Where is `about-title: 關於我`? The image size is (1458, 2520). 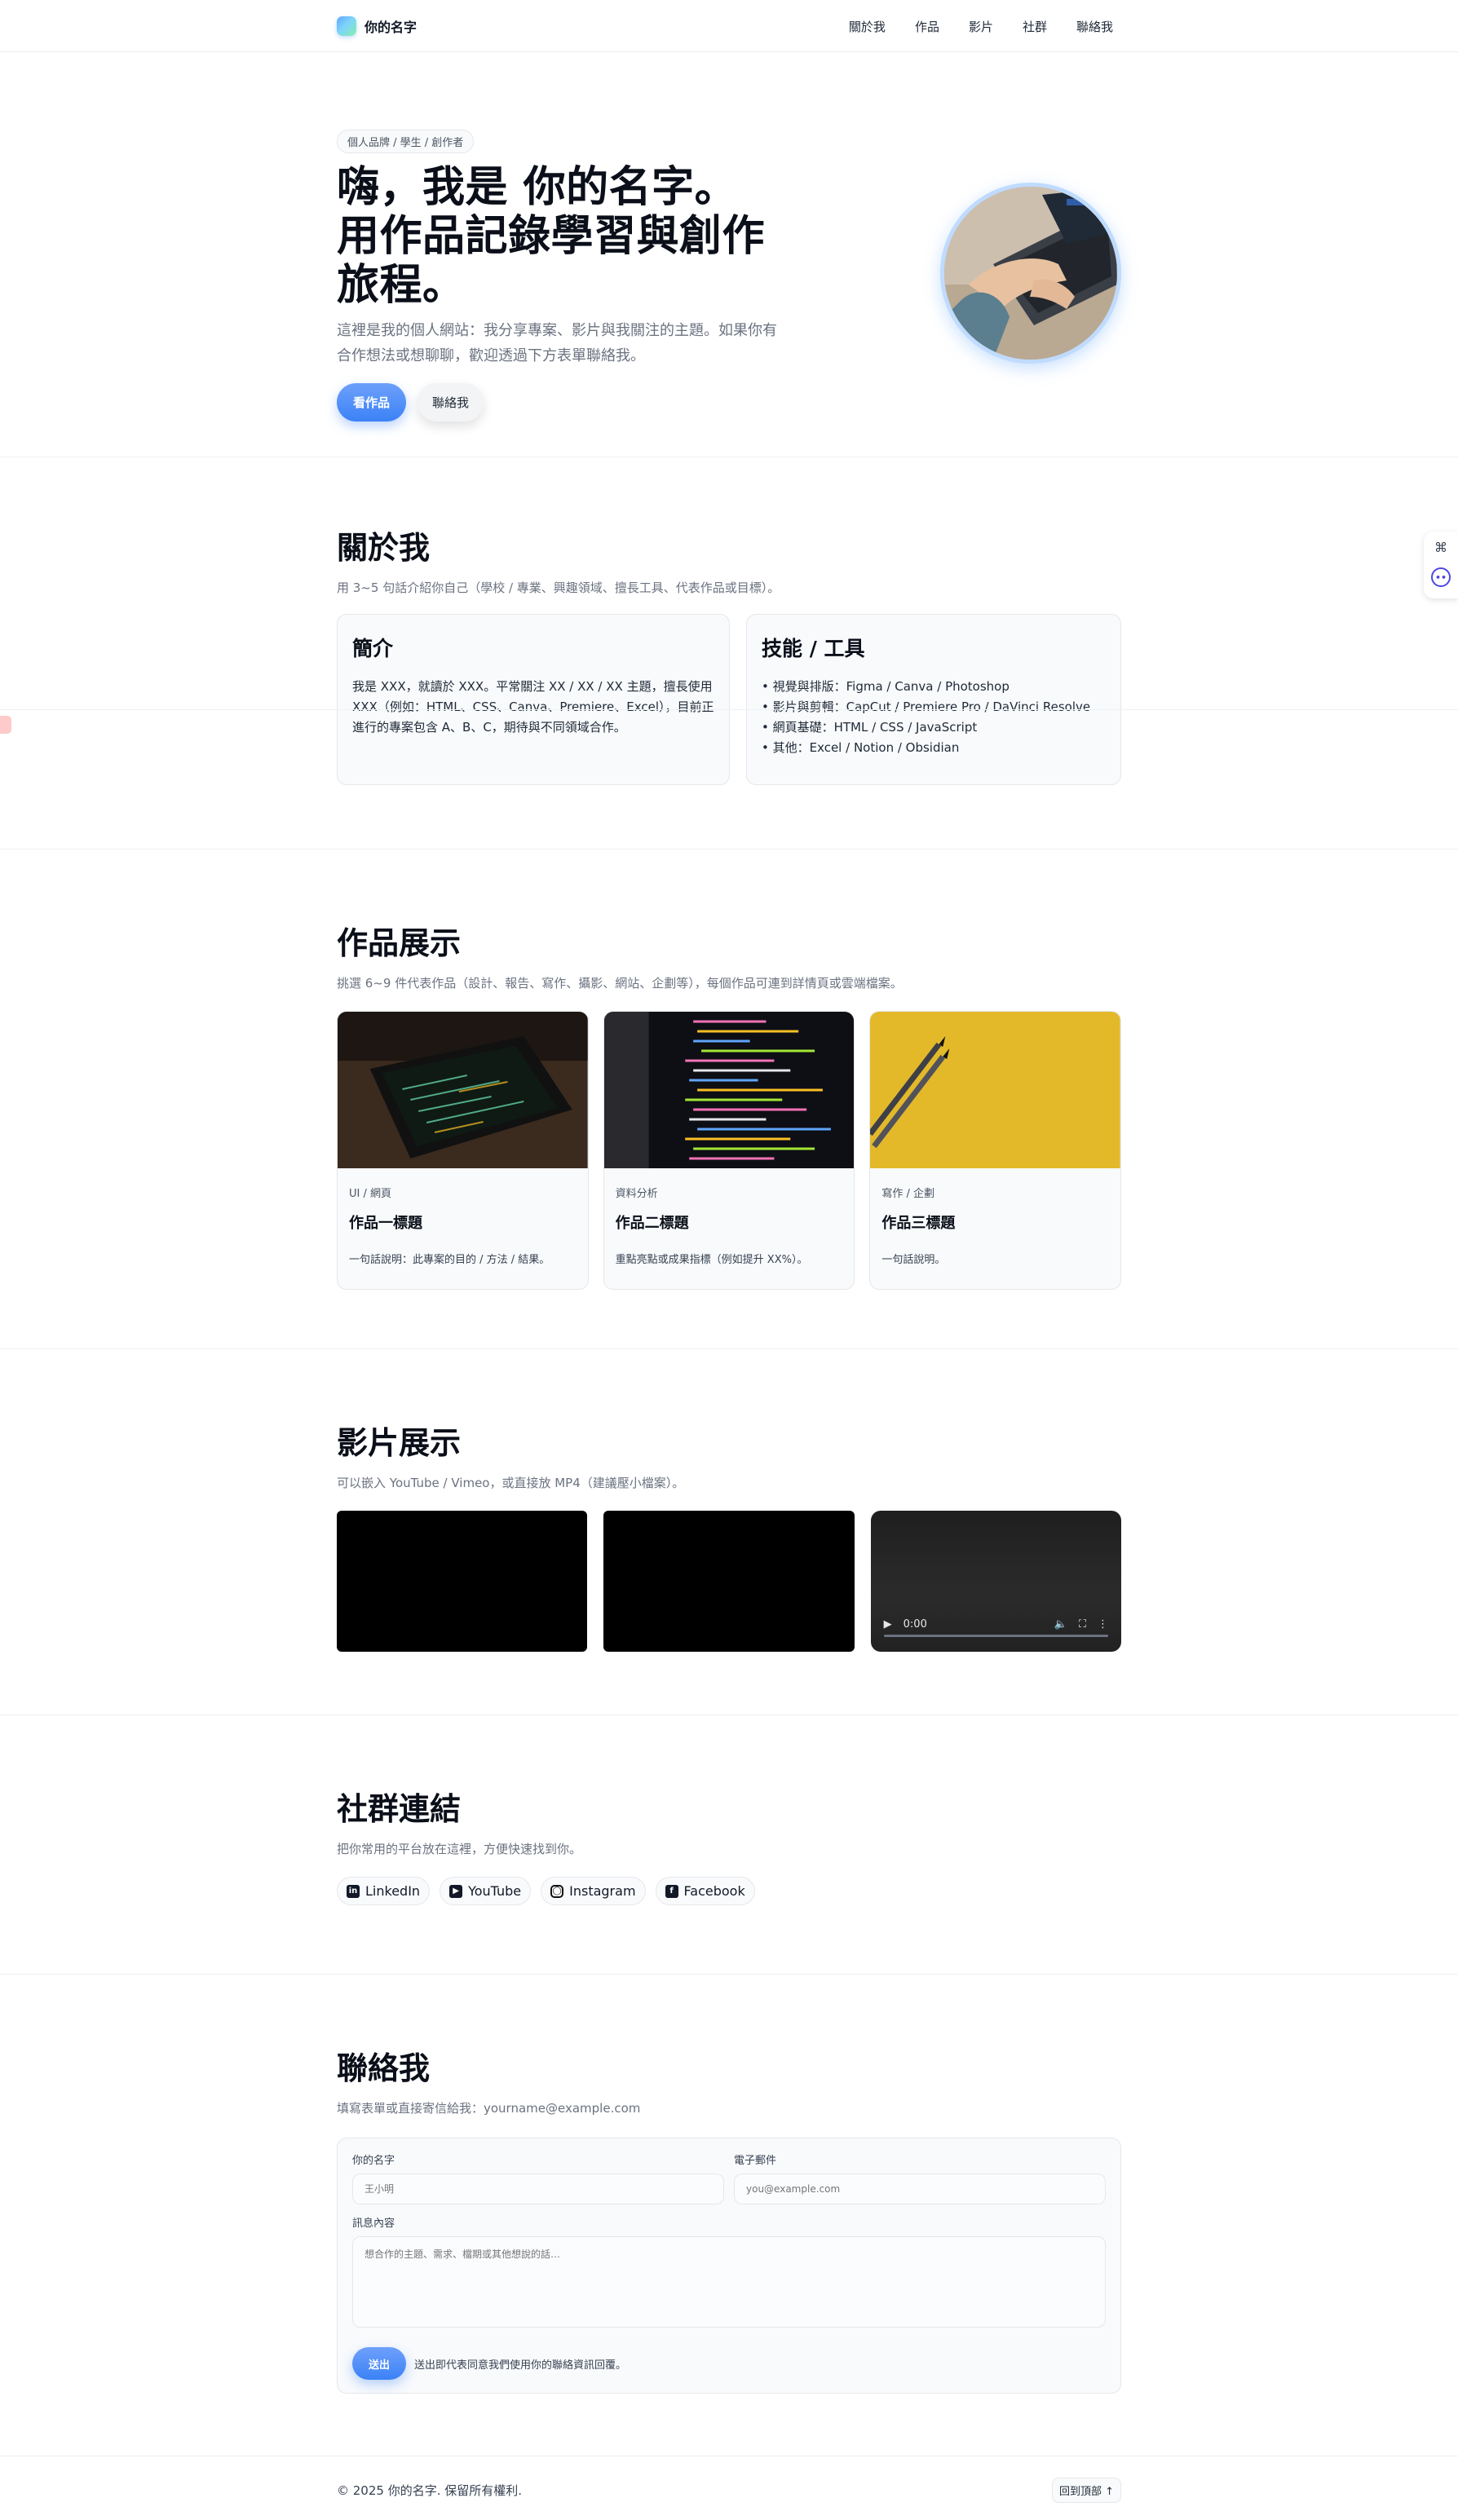 about-title: 關於我 is located at coordinates (384, 548).